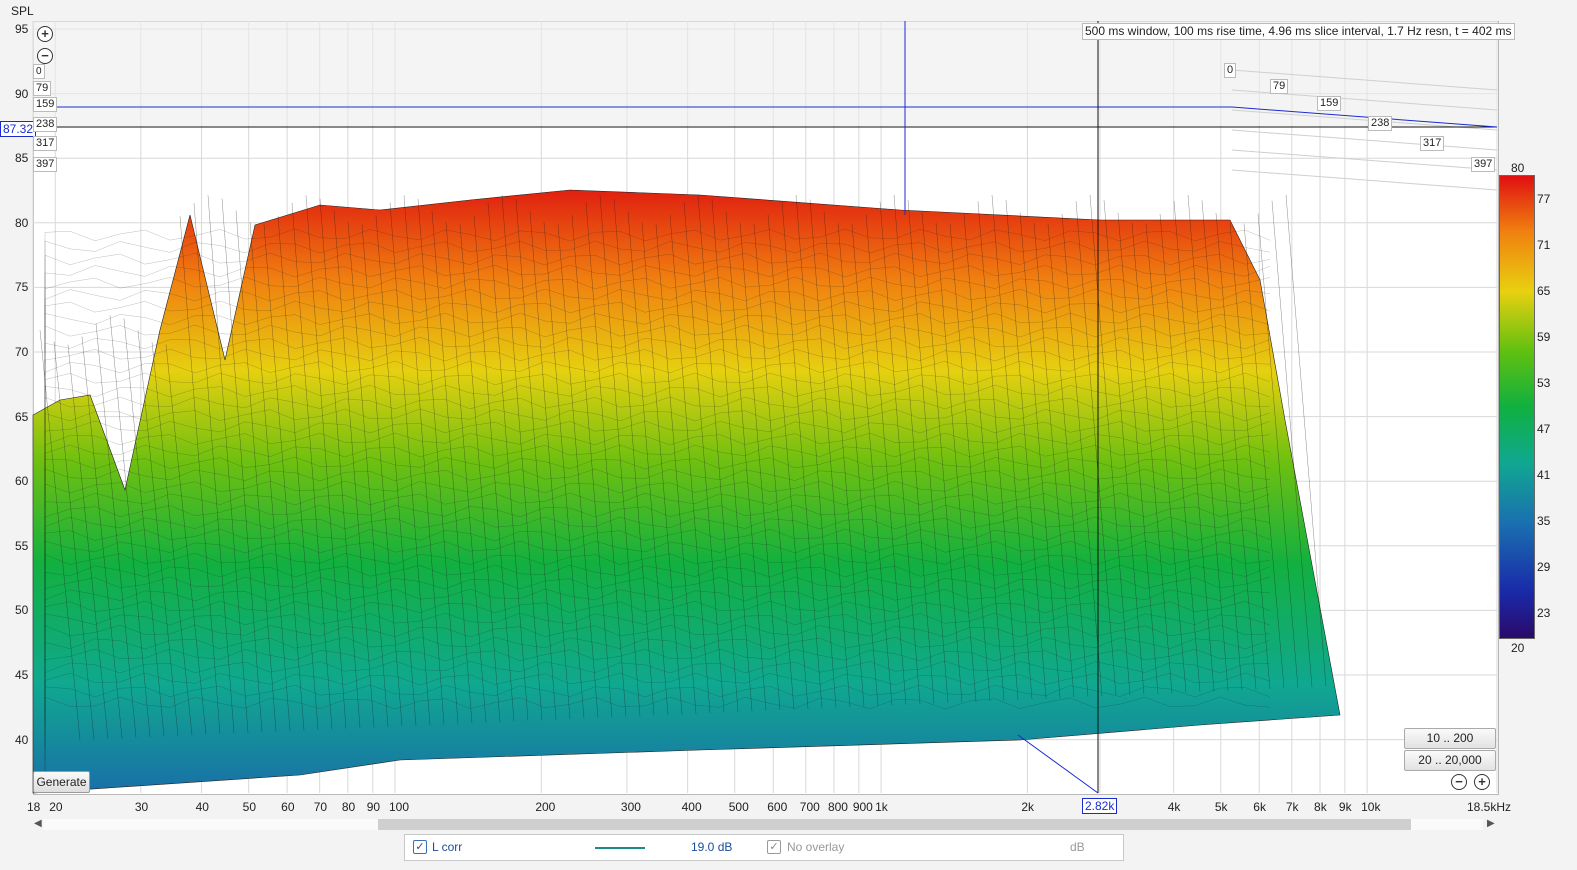  I want to click on x-tick-label: 1k, so click(881, 807).